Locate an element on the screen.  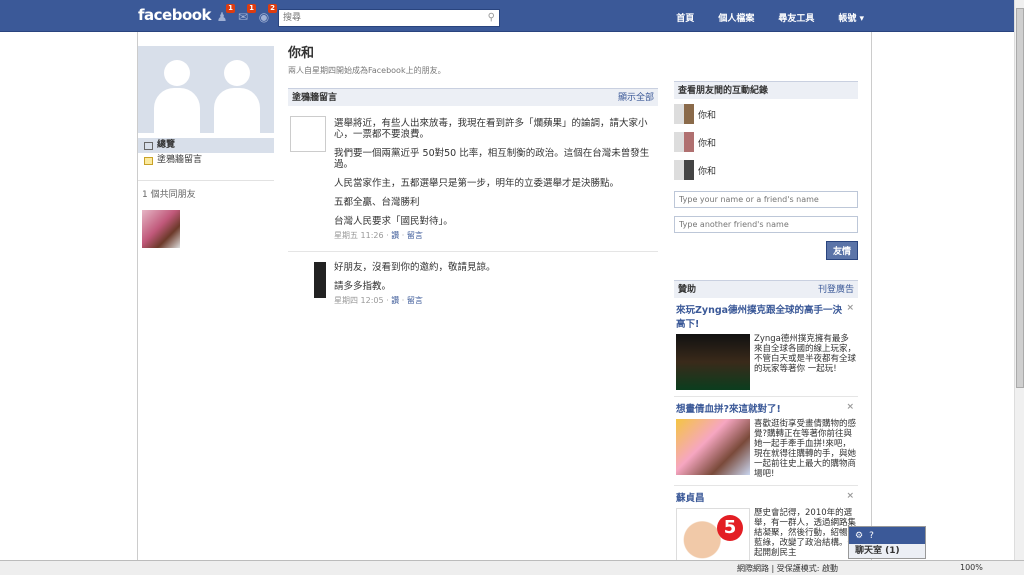
sponsored-title: 贊助 is located at coordinates (687, 290).